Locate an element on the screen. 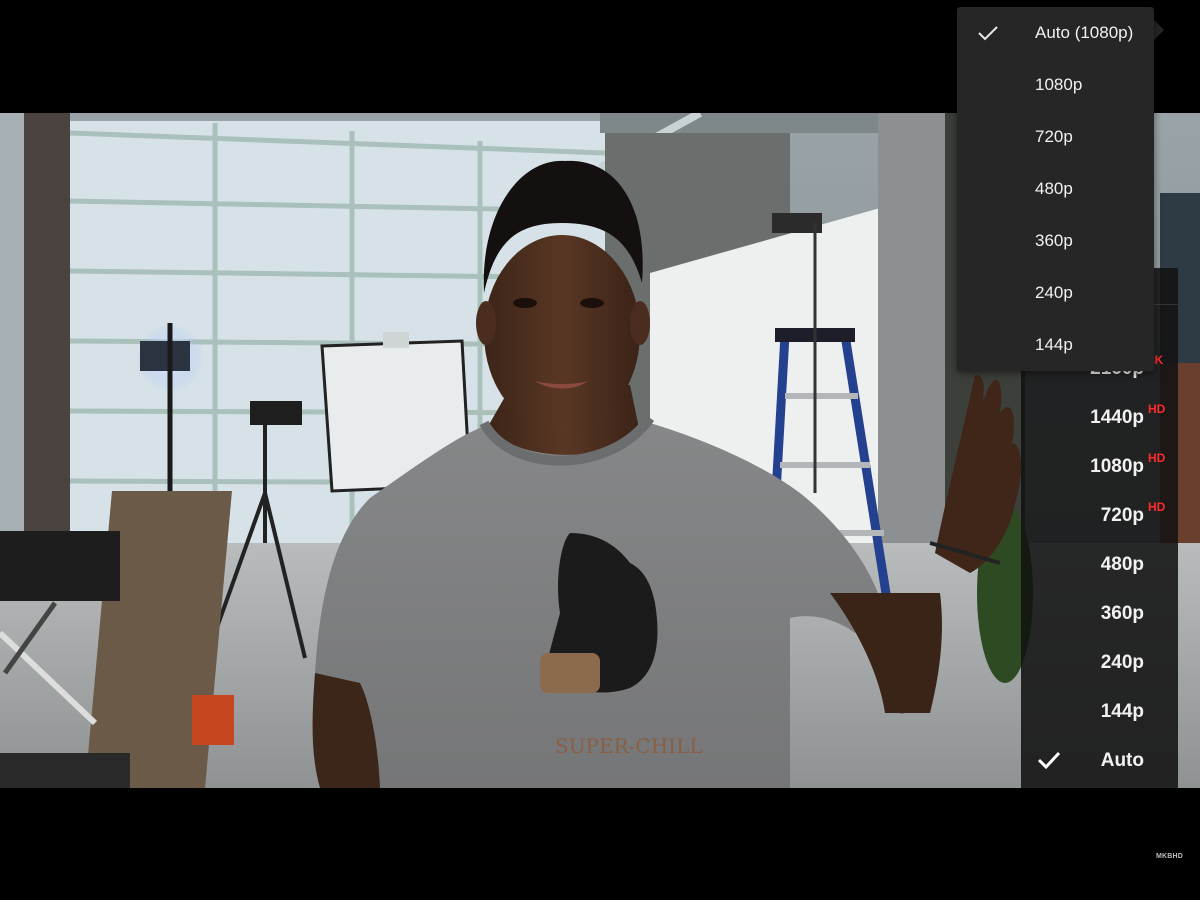  quality-option-label: Auto is located at coordinates (1122, 760).